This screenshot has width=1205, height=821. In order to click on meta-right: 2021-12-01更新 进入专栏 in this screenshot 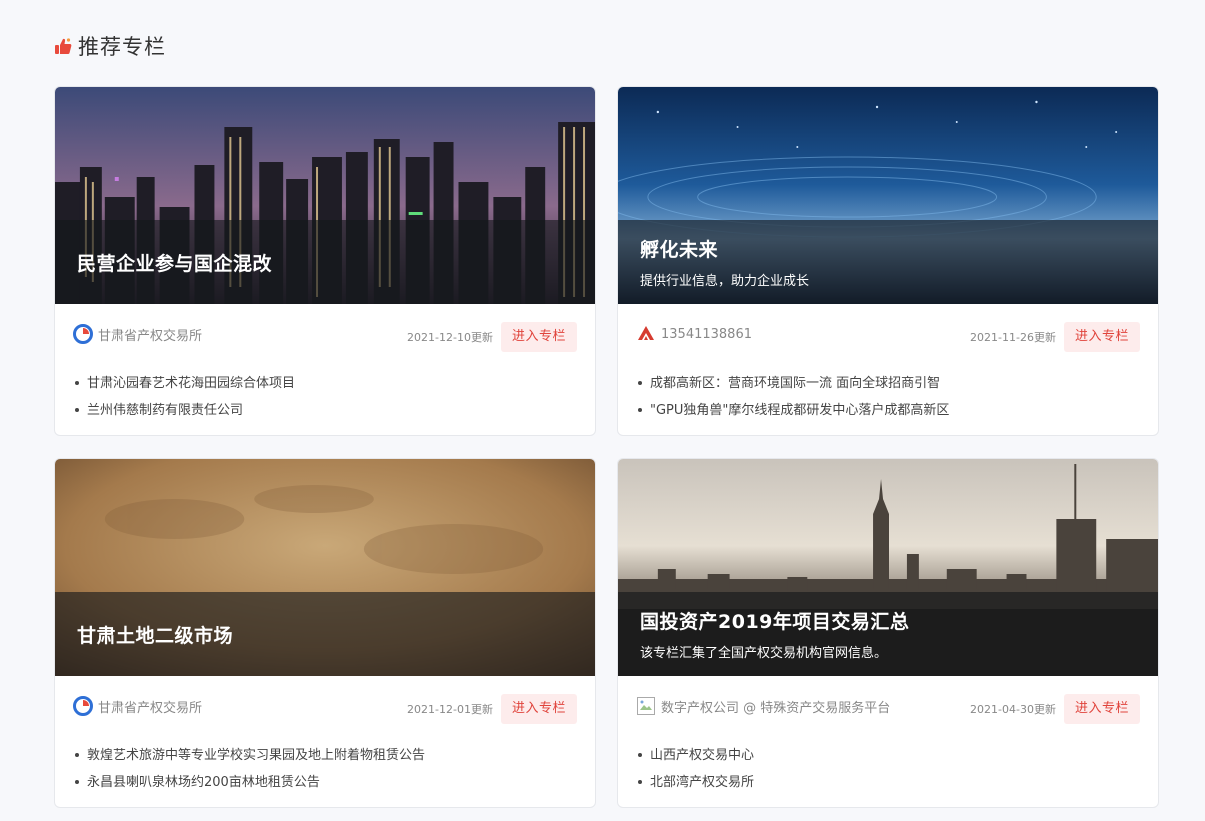, I will do `click(492, 709)`.